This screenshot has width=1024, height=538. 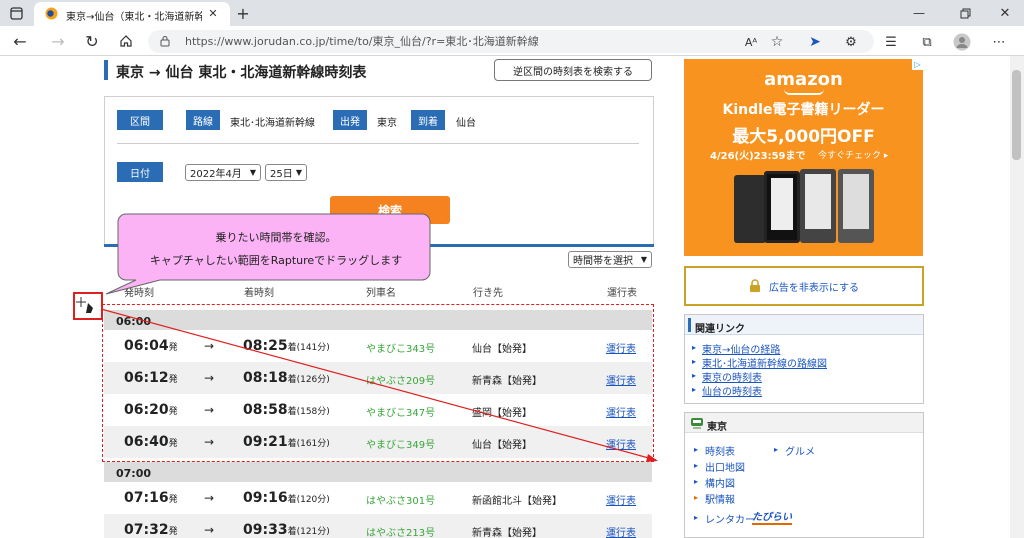 What do you see at coordinates (815, 42) in the screenshot?
I see `extension-arrow-icon: ➤` at bounding box center [815, 42].